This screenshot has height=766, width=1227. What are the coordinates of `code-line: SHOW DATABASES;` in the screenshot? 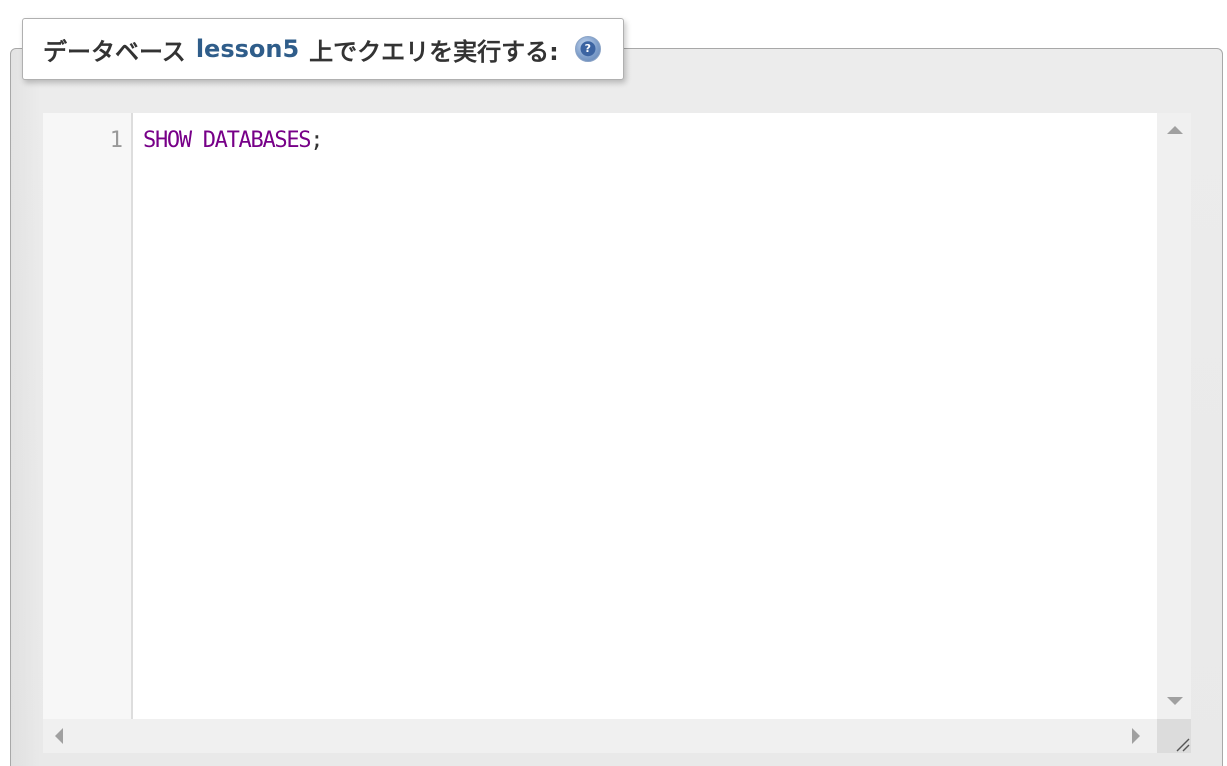 It's located at (233, 141).